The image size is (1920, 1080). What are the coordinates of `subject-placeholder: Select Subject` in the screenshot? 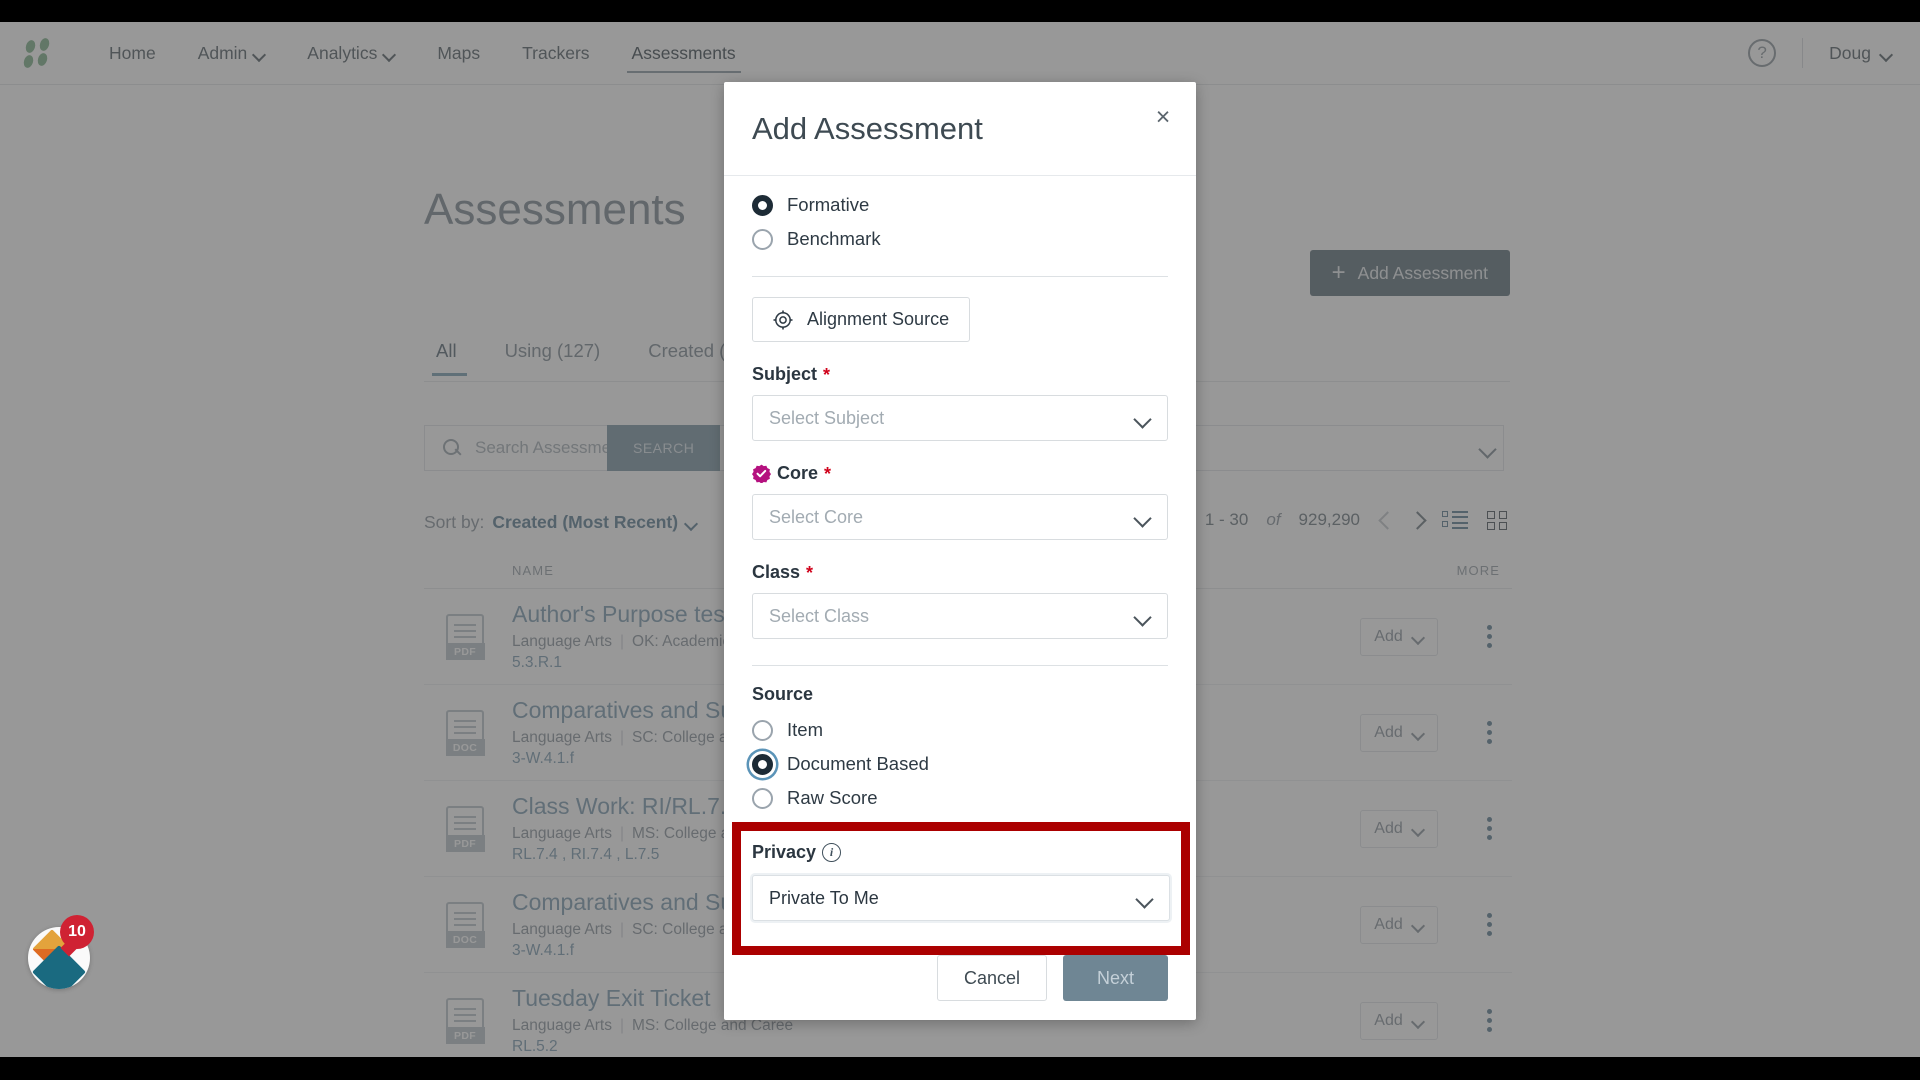 It's located at (827, 417).